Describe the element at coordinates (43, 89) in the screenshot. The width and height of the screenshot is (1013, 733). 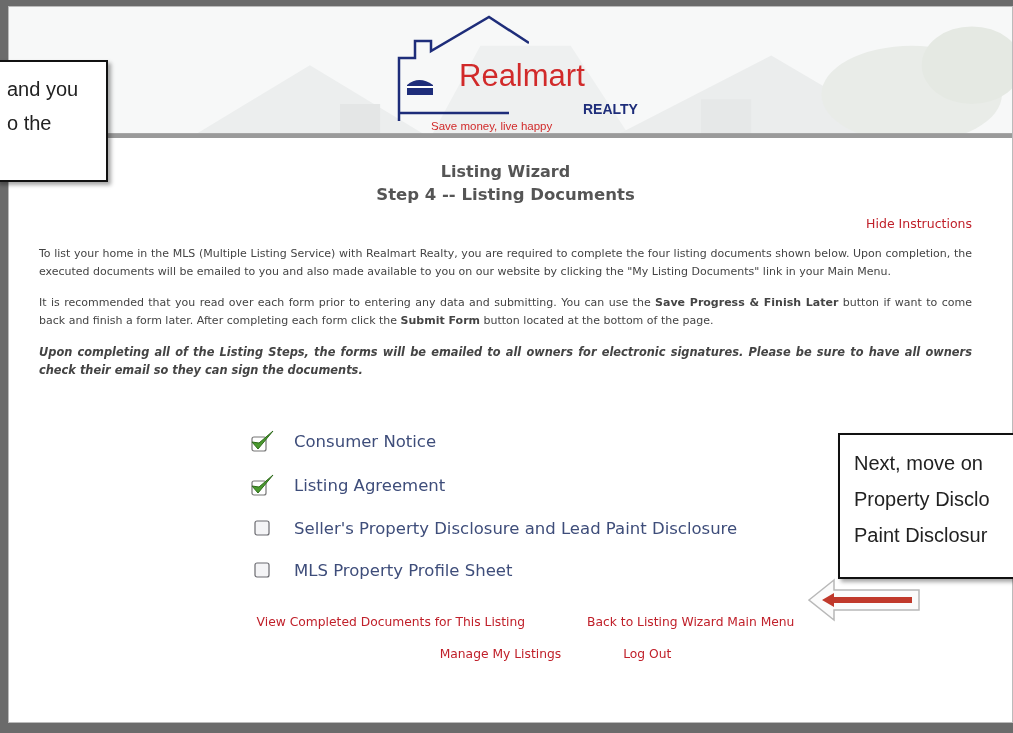
I see `callout-text: and you` at that location.